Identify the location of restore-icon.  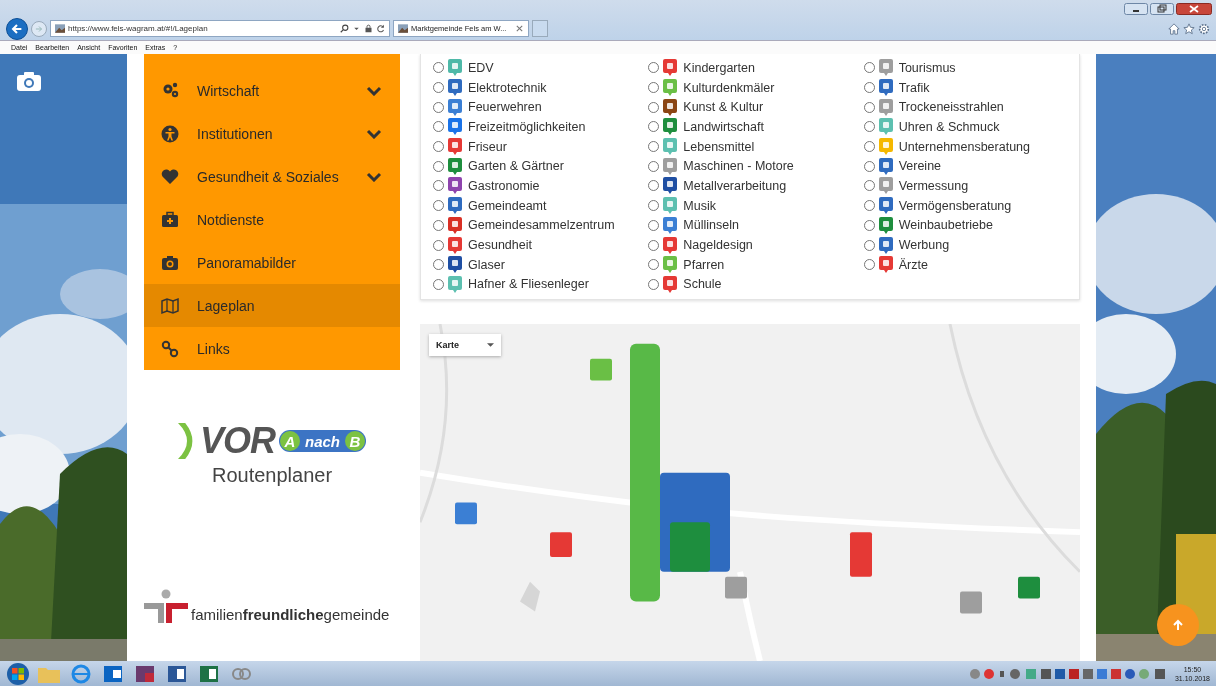
(1162, 9).